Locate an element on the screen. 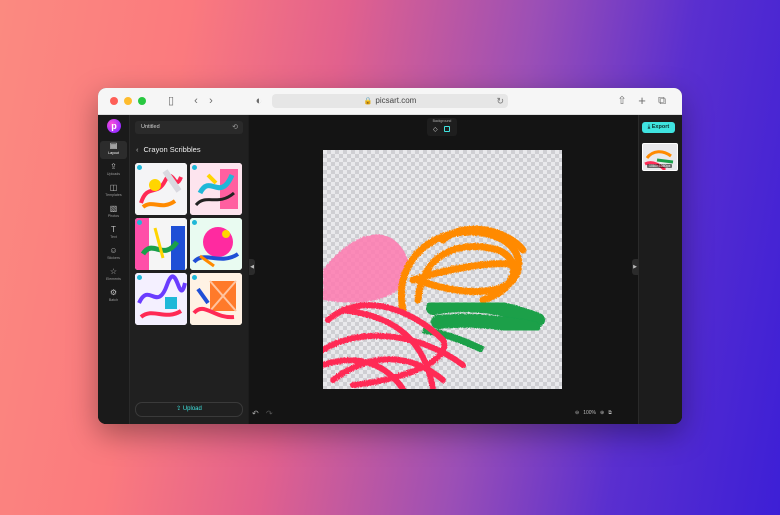 The height and width of the screenshot is (515, 780). sidebar-item-stickers: ☺ Stickers is located at coordinates (113, 255).